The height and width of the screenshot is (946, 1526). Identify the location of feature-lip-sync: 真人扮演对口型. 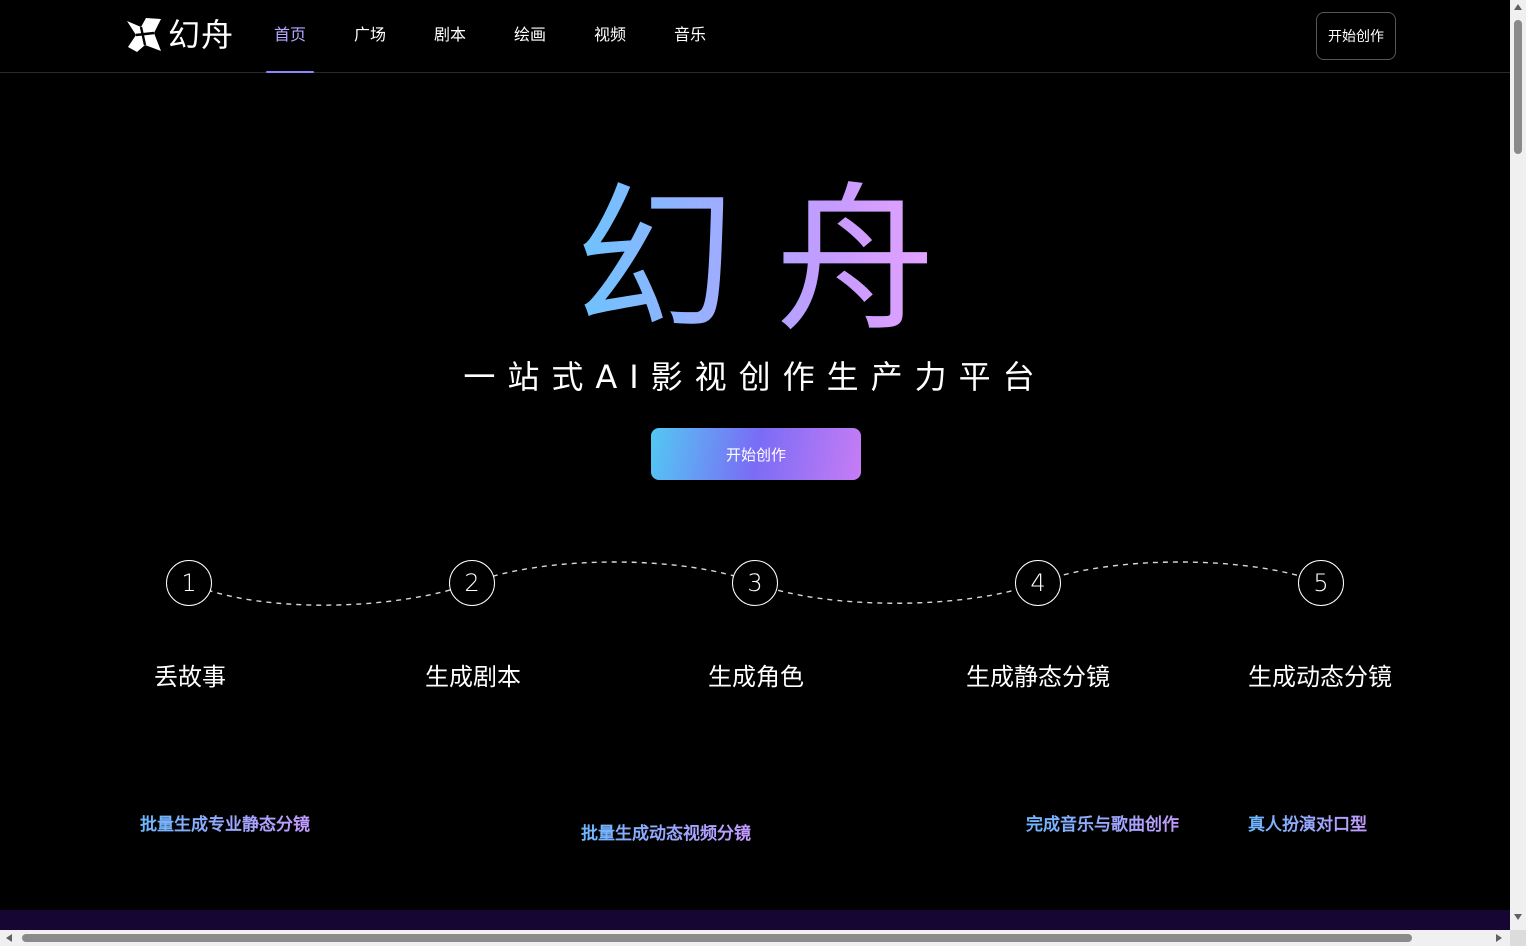
(1307, 825).